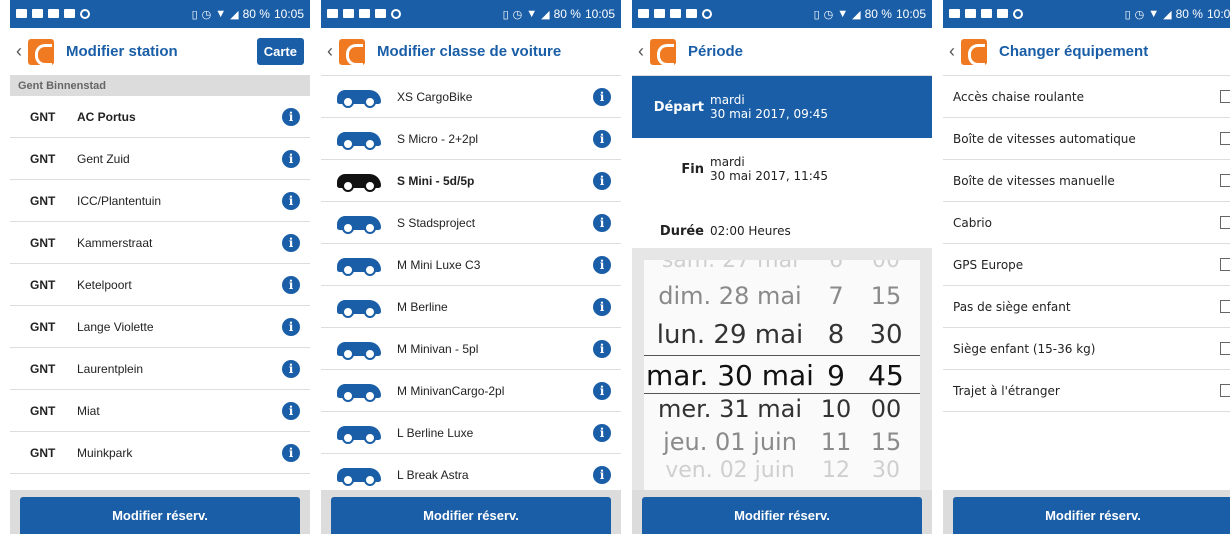  I want to click on fin-row: Fin mardi 30 mai 2017, 11:45, so click(782, 169).